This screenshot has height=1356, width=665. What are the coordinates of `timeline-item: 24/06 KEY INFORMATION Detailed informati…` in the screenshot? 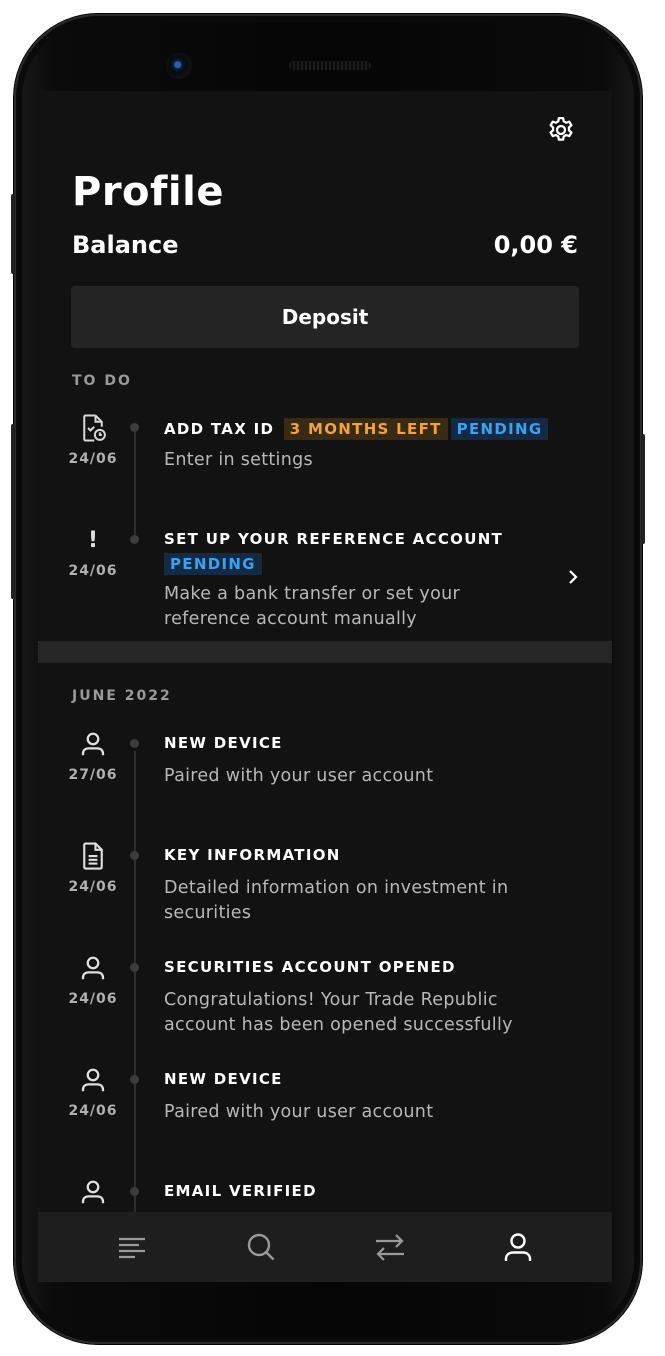 It's located at (325, 889).